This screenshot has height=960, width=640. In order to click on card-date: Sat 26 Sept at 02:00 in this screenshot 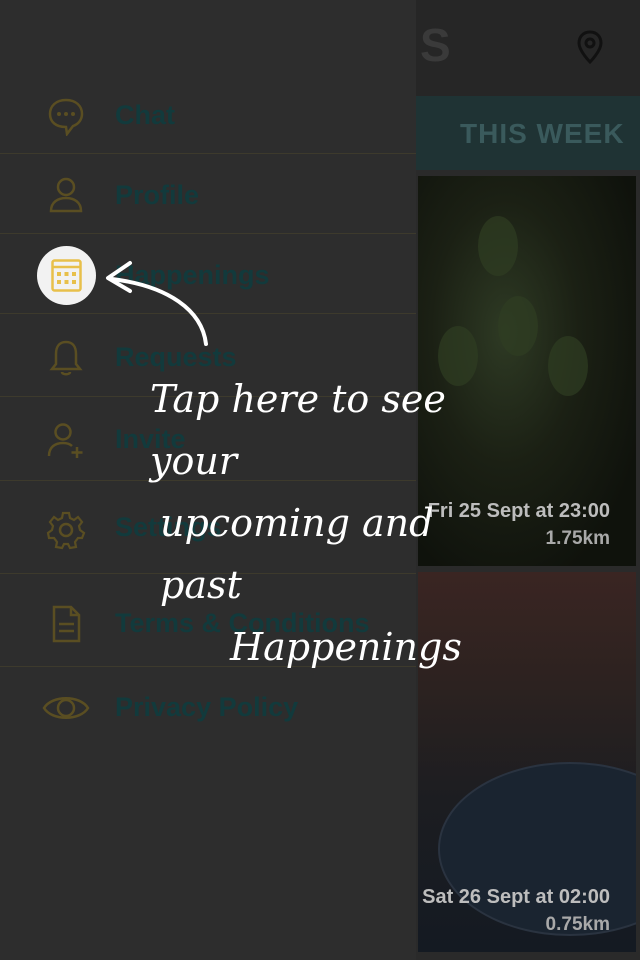, I will do `click(516, 897)`.